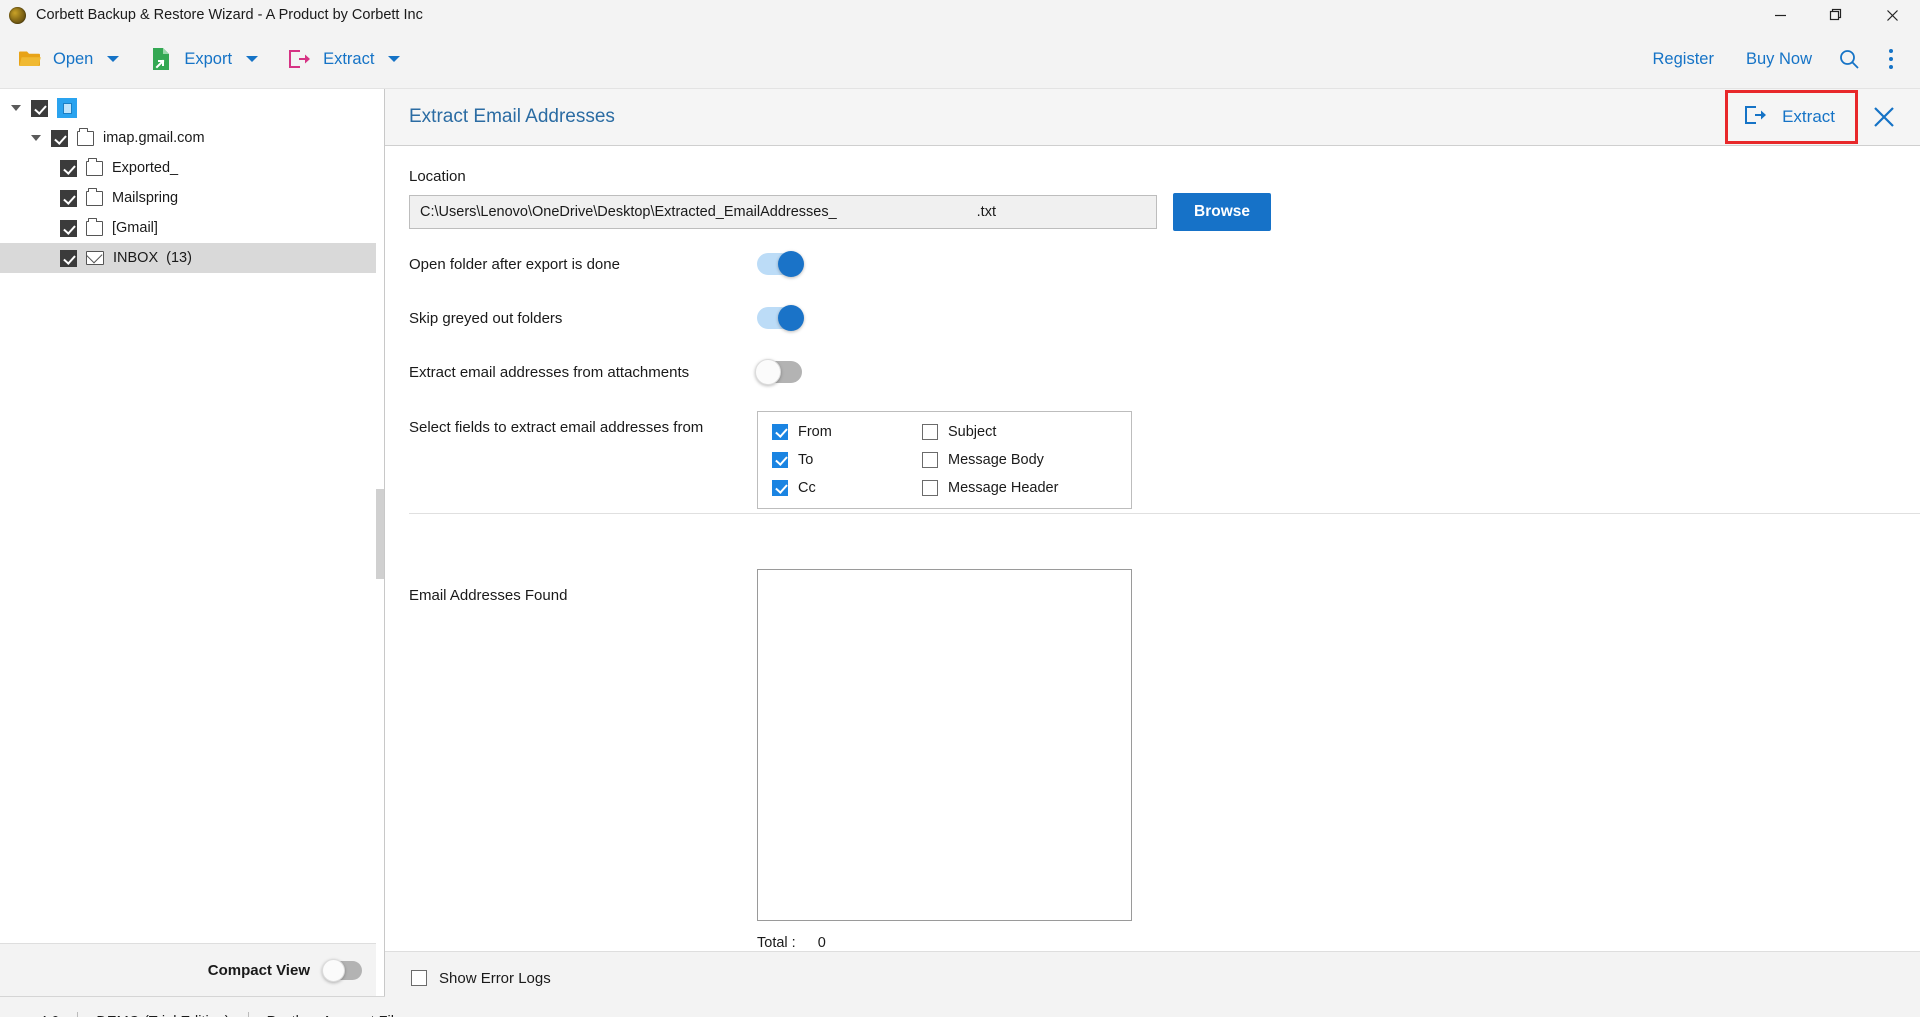  What do you see at coordinates (1849, 59) in the screenshot?
I see `search-icon` at bounding box center [1849, 59].